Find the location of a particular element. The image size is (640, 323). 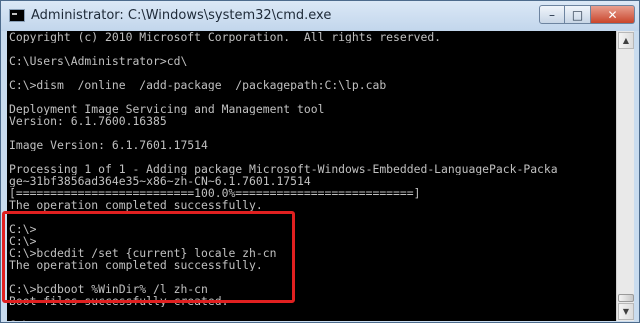

red-highlight-box is located at coordinates (148, 257).